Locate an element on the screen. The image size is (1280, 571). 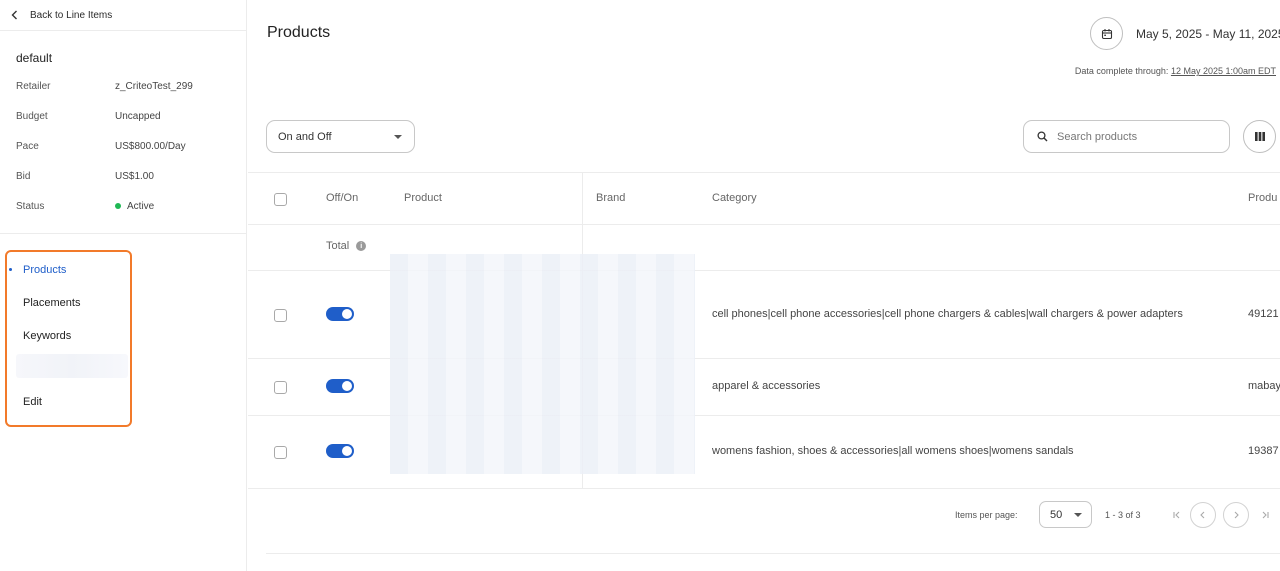
column-header-product: Product is located at coordinates (423, 198).